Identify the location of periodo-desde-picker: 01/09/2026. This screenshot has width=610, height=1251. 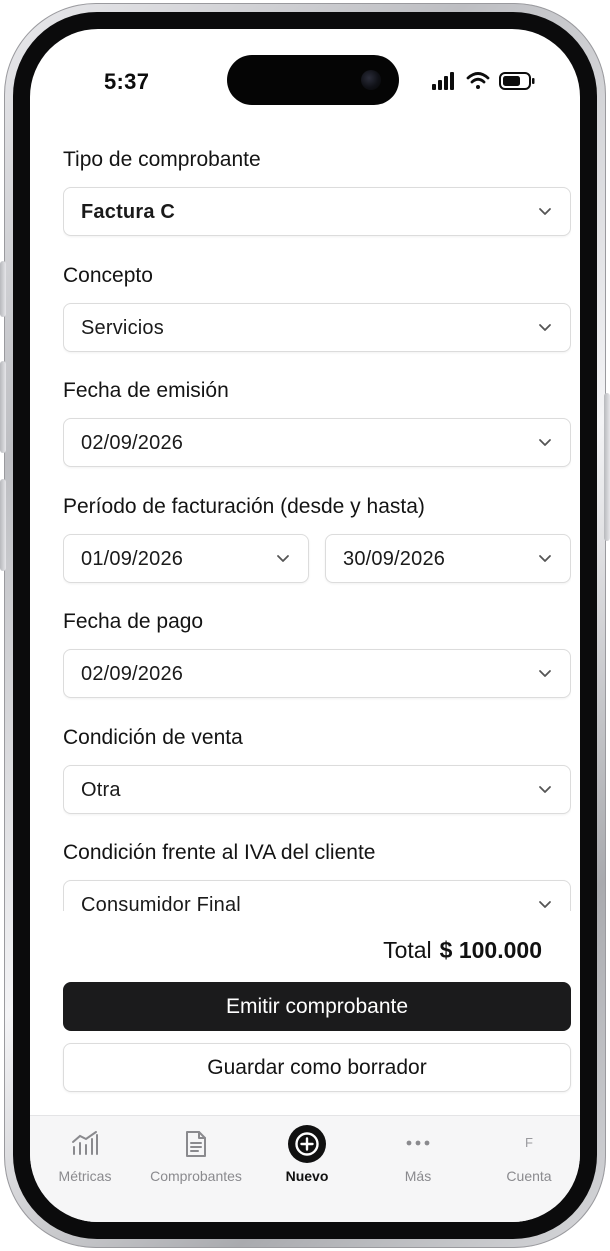
(186, 558).